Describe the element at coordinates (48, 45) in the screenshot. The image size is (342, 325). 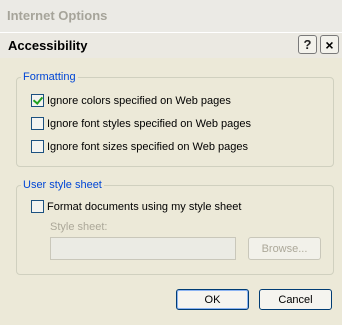
I see `dialog-title: Accessibility` at that location.